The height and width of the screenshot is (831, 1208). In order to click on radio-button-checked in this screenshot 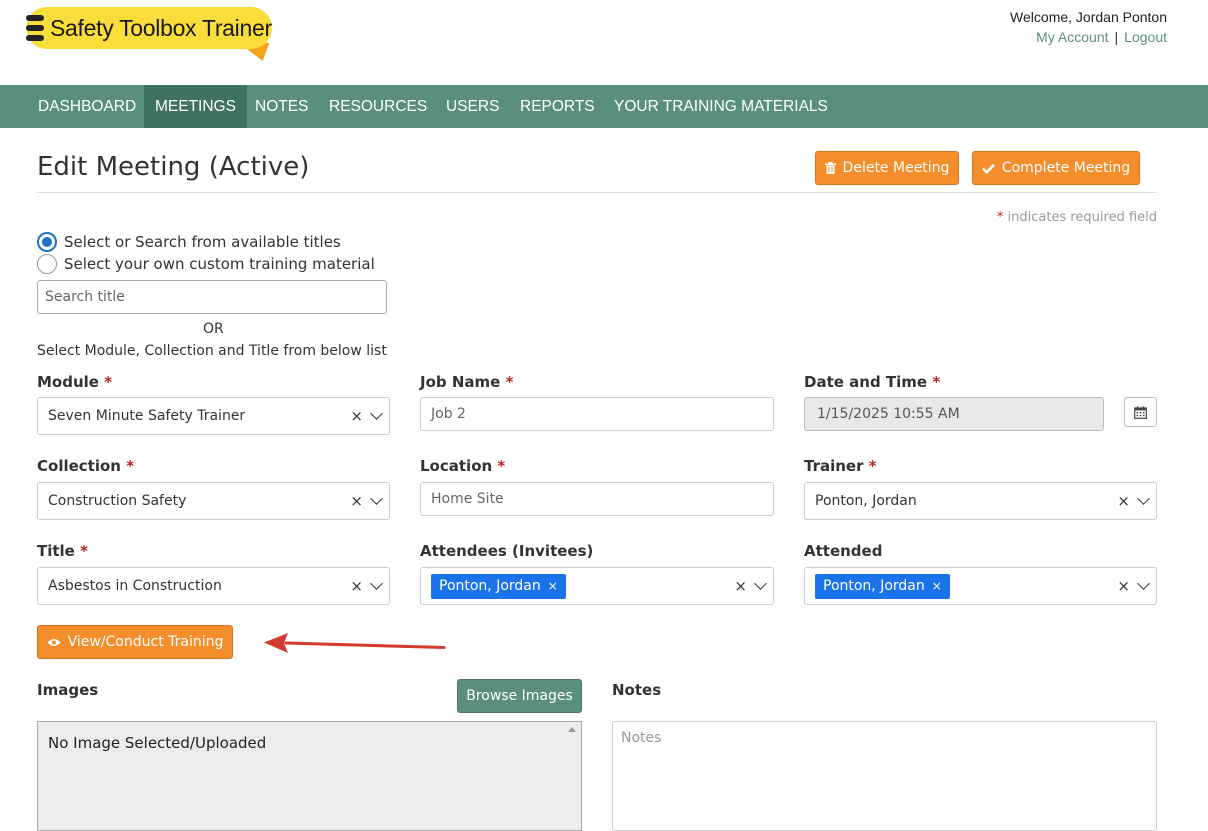, I will do `click(47, 242)`.